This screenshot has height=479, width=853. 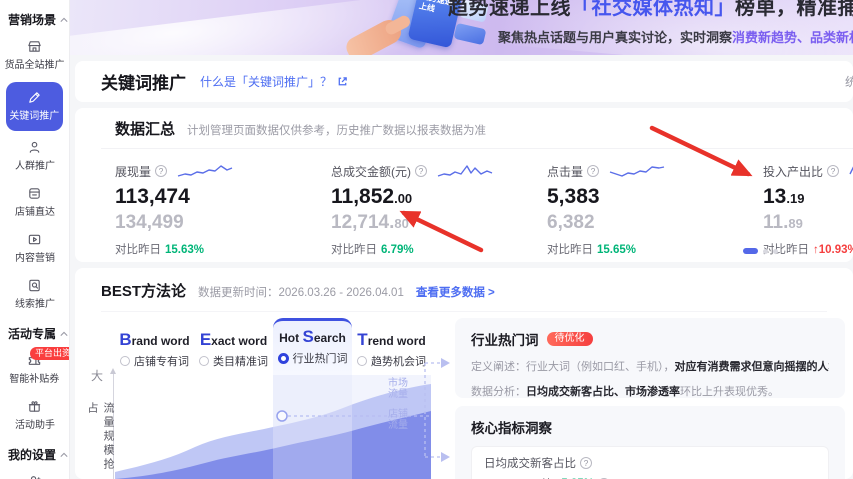 What do you see at coordinates (34, 46) in the screenshot?
I see `store-icon` at bounding box center [34, 46].